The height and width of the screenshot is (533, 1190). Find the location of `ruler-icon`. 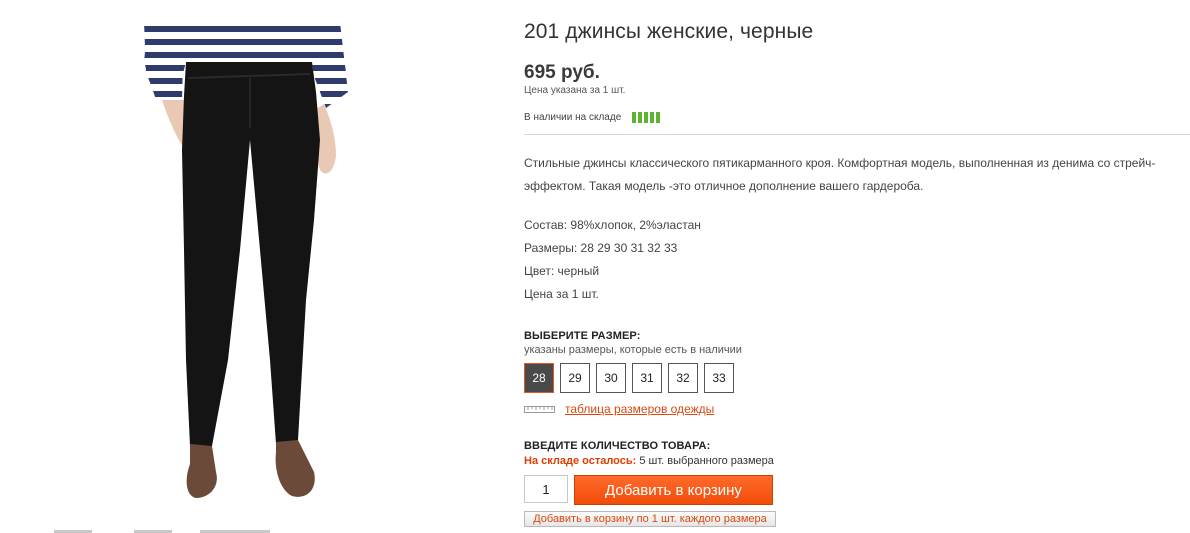

ruler-icon is located at coordinates (539, 409).